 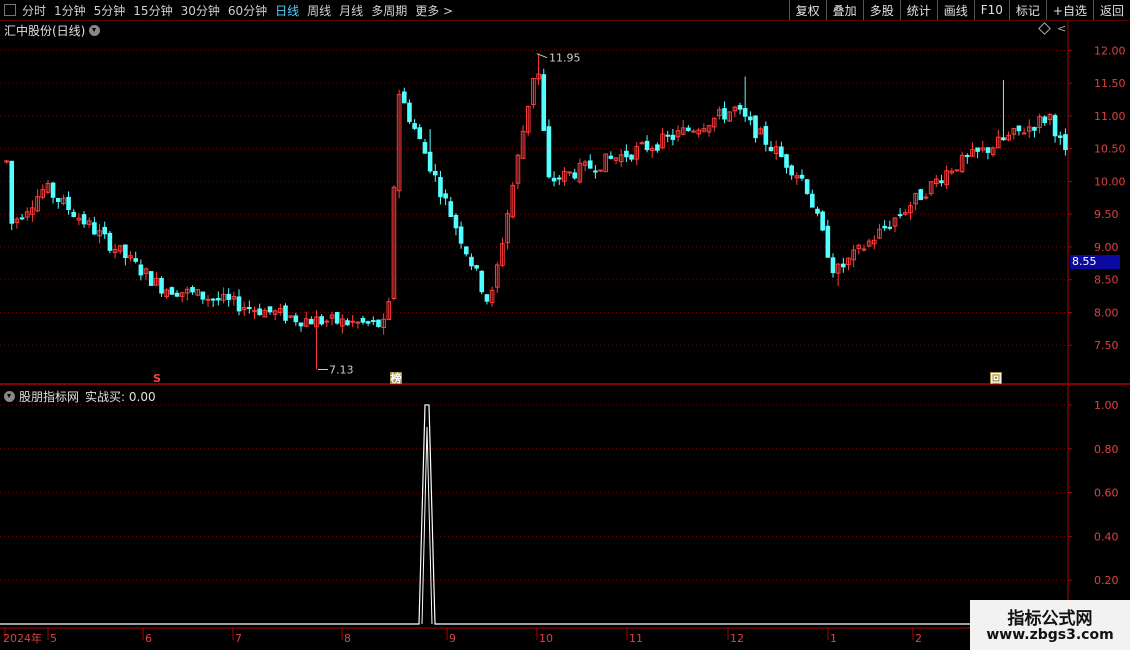 I want to click on price-axis-label: 7.50, so click(x=1106, y=345).